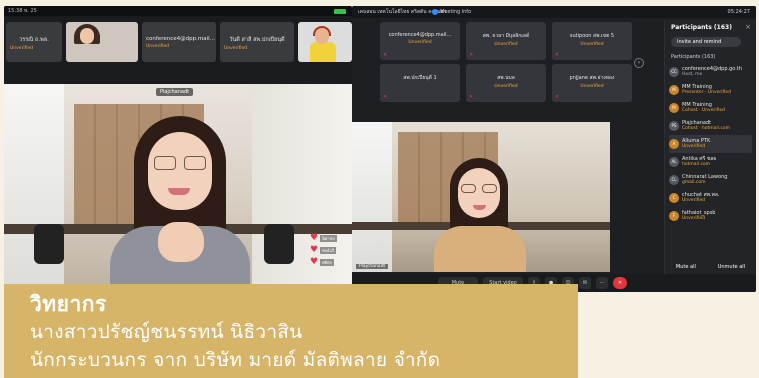 The height and width of the screenshot is (378, 759). I want to click on tile-name: pnjjane สพ.อ่างทอง, so click(592, 78).